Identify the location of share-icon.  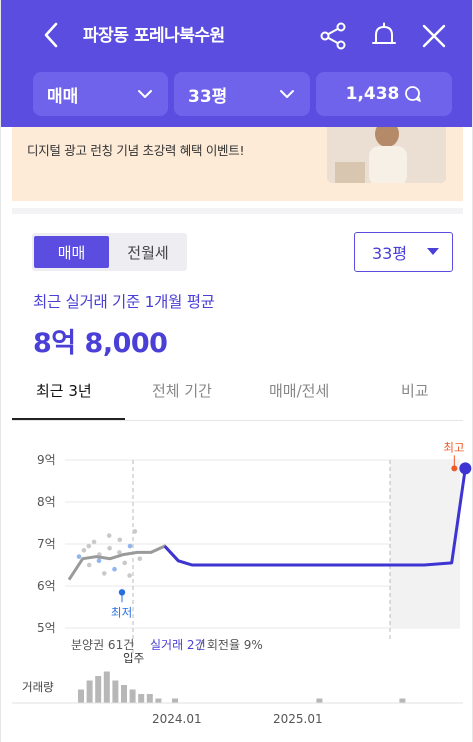
(334, 36).